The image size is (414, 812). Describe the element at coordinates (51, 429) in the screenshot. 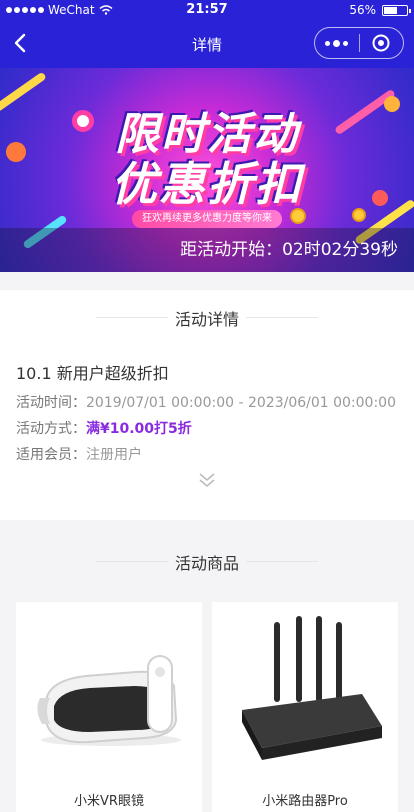

I see `activity-method-label: 活动方式：` at that location.